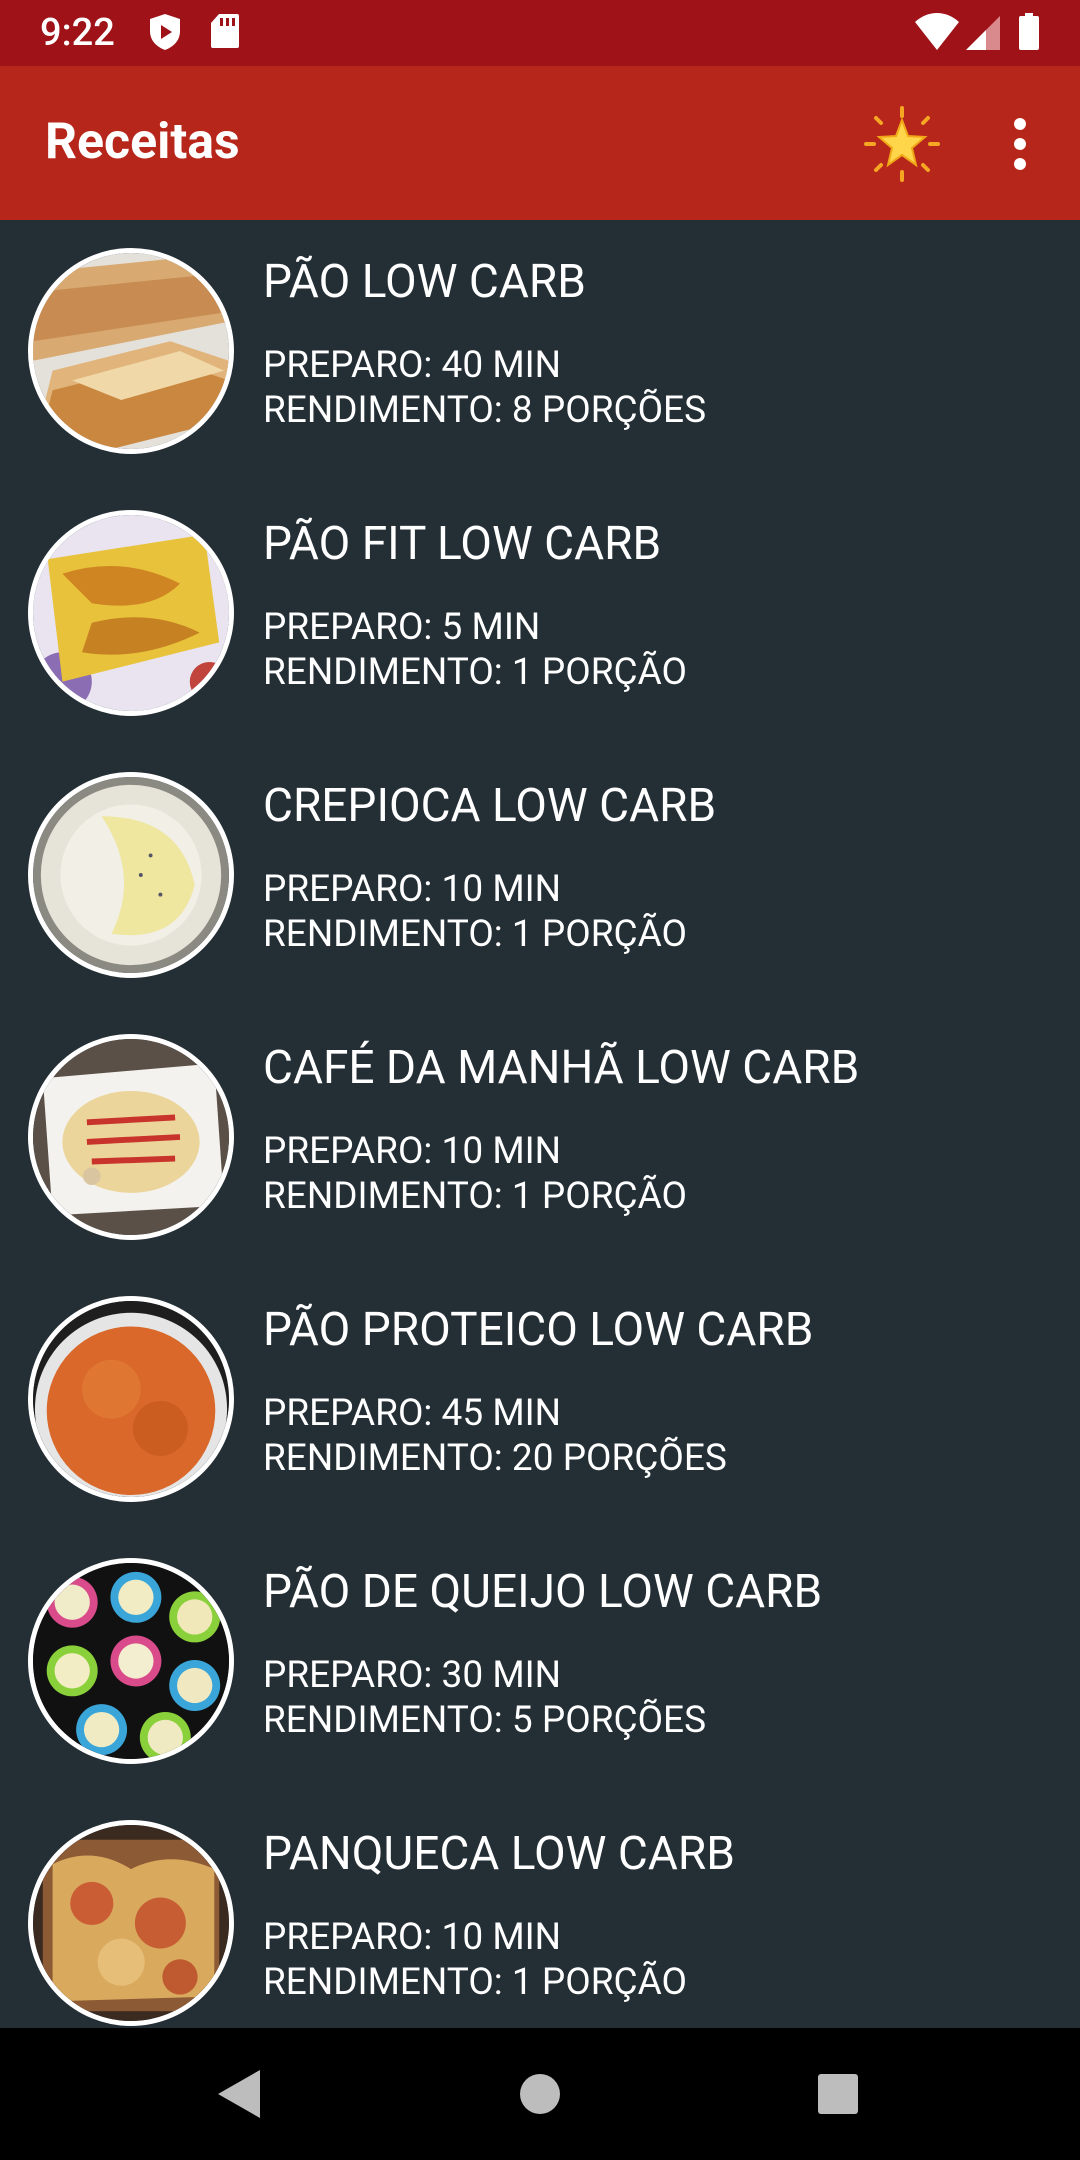  I want to click on app-bar: Receitas, so click(540, 143).